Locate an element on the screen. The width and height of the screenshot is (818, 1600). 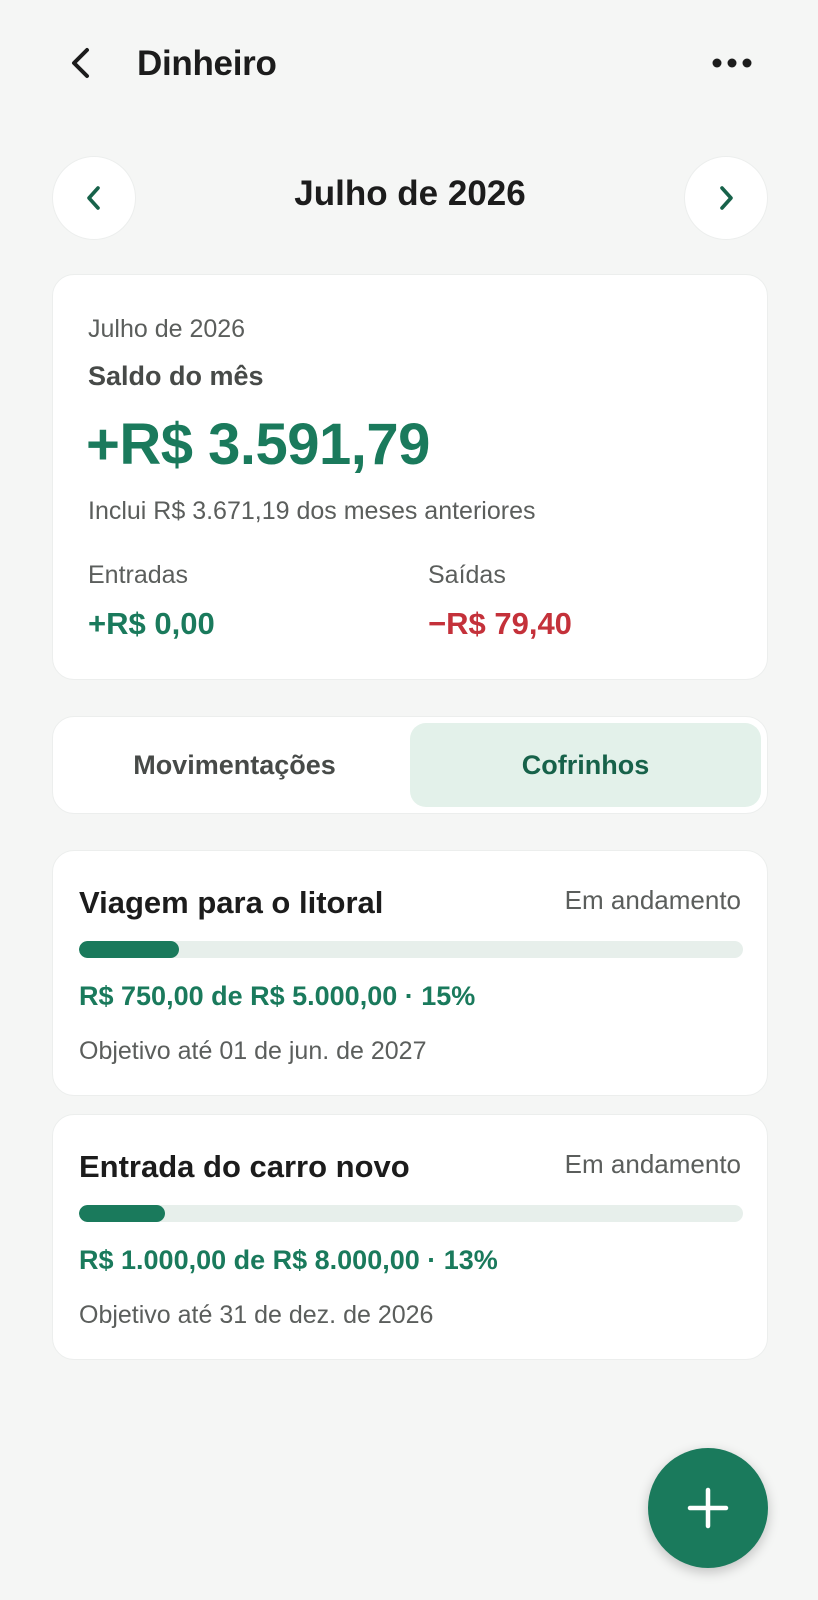
next-month-button is located at coordinates (726, 198).